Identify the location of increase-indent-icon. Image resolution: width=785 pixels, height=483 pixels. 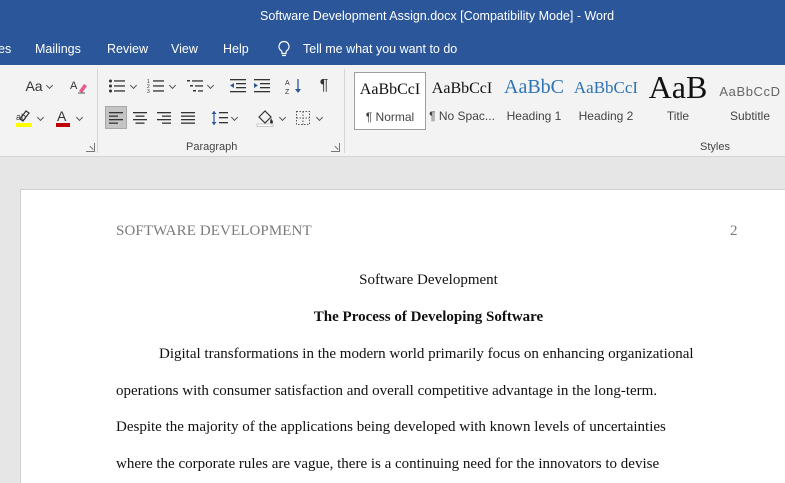
(262, 86).